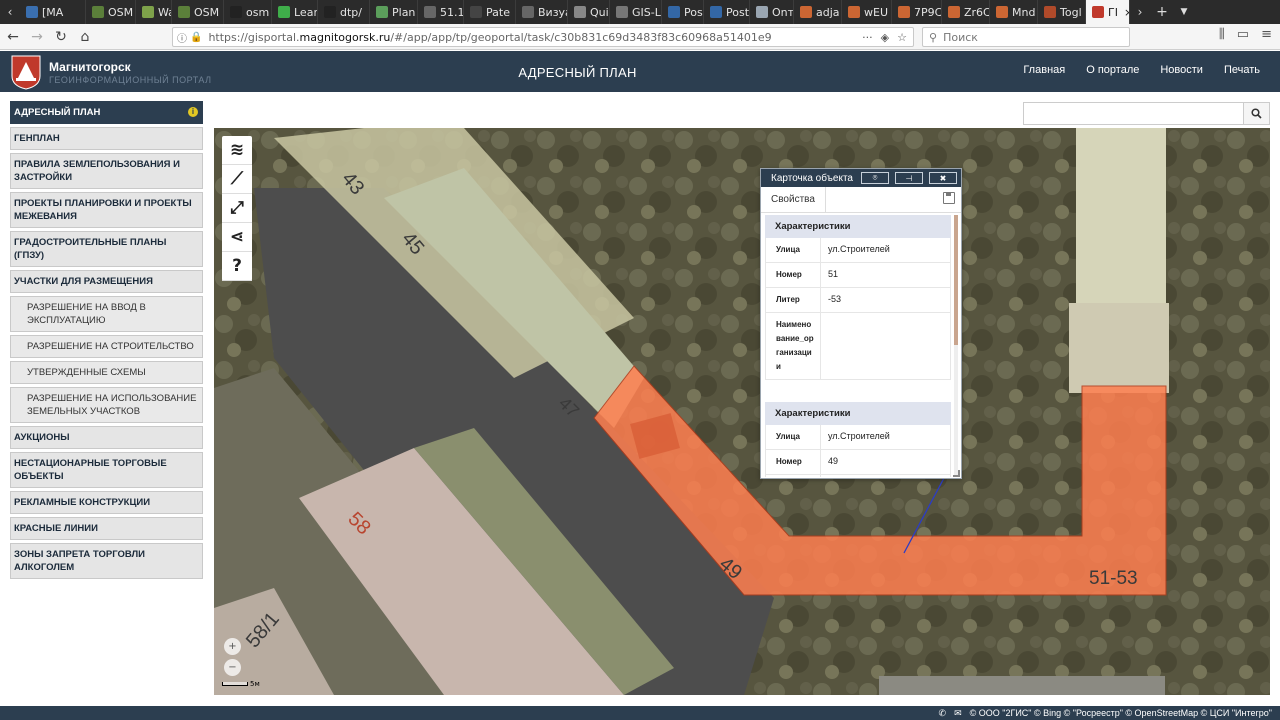 The width and height of the screenshot is (1280, 720). I want to click on card-scrollbar, so click(956, 345).